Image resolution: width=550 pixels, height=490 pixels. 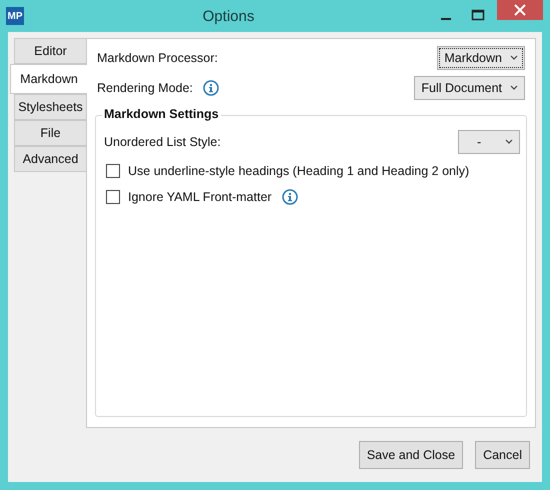 I want to click on setting-label: Unordered List Style:, so click(x=162, y=142).